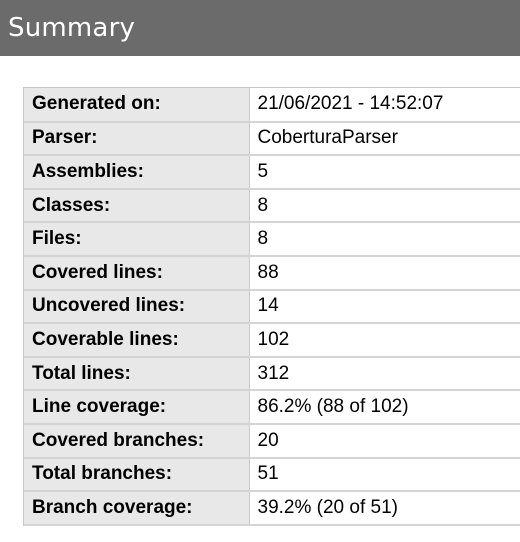 The width and height of the screenshot is (520, 542). I want to click on table-row: Classes: 8, so click(272, 206).